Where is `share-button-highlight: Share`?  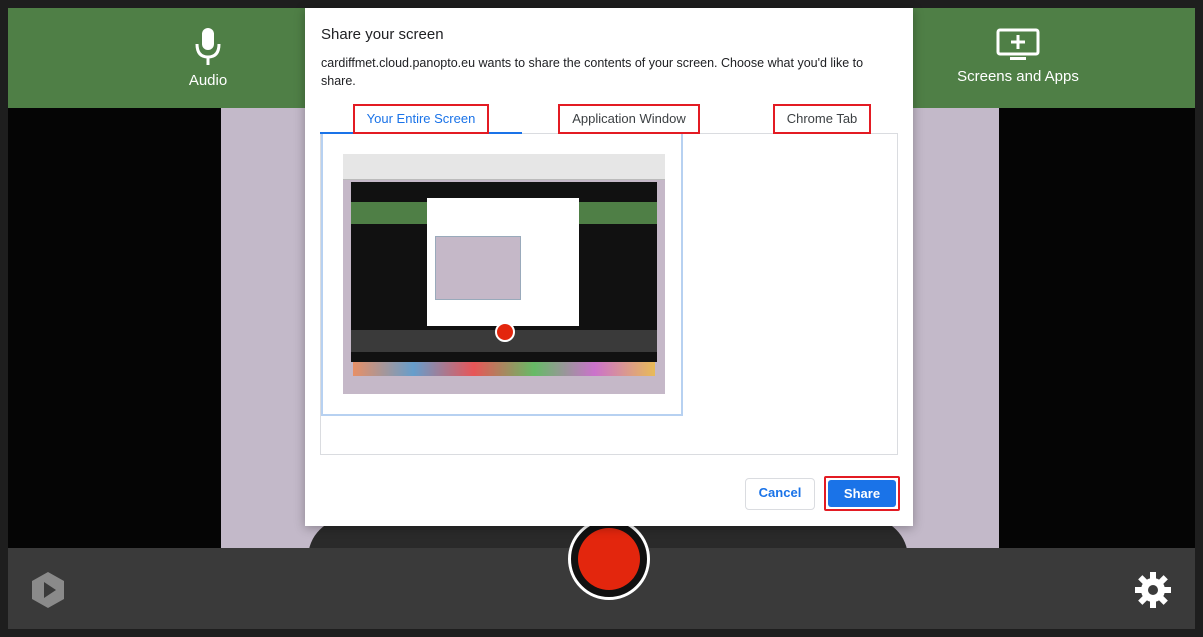 share-button-highlight: Share is located at coordinates (862, 493).